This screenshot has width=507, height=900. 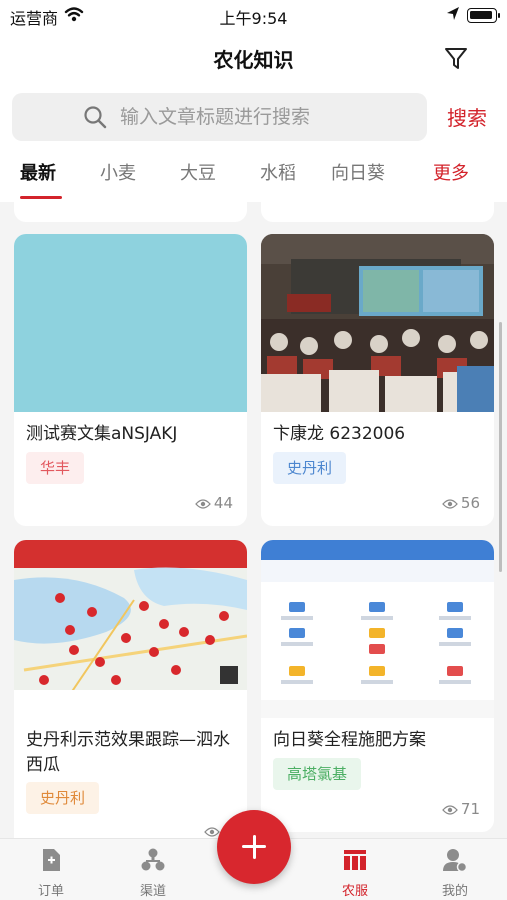 I want to click on tabbar-item-farm-service: 农服, so click(x=355, y=869).